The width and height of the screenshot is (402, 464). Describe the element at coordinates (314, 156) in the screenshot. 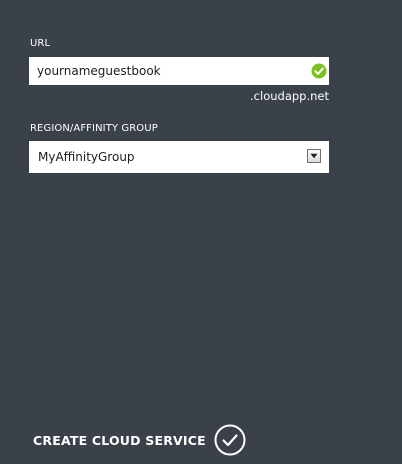

I see `chevron-down-icon` at that location.